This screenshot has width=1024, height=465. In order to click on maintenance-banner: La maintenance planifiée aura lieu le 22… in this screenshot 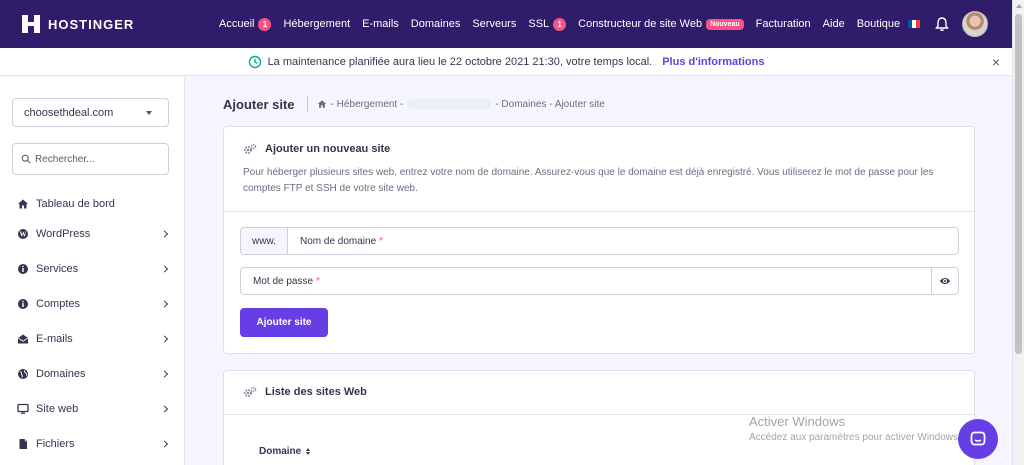, I will do `click(506, 62)`.